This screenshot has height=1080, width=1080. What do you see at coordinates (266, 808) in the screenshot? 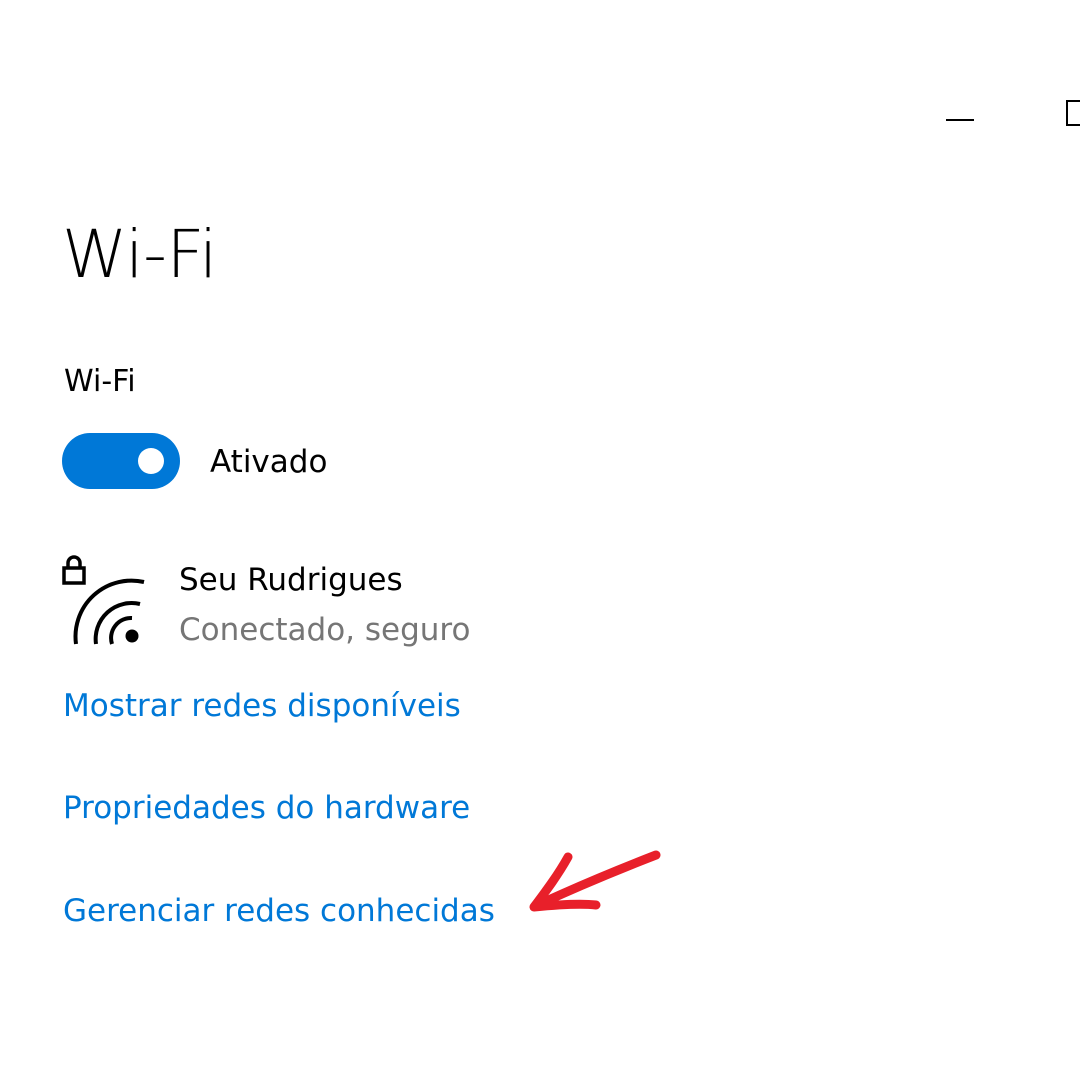
I see `hardware-properties-link: Propriedades do hardware` at bounding box center [266, 808].